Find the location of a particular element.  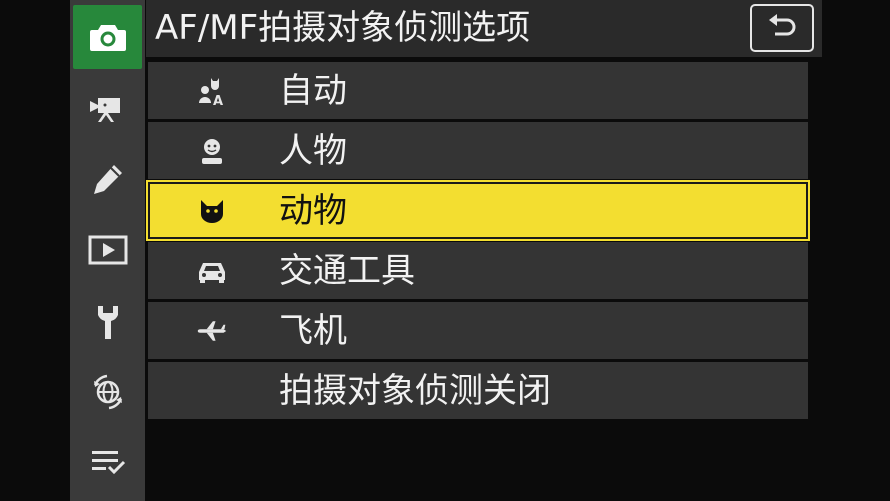

tab-my-menu is located at coordinates (107, 462).